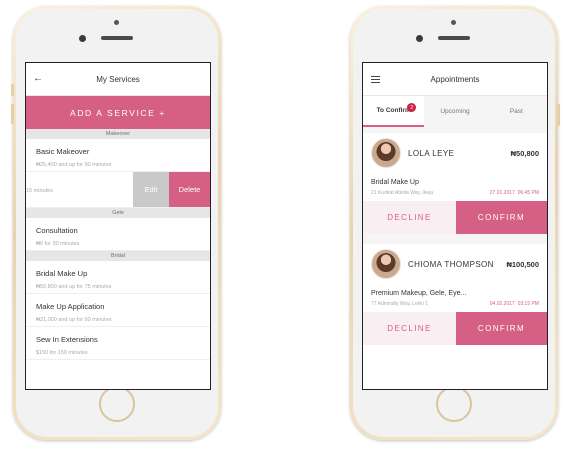  Describe the element at coordinates (402, 193) in the screenshot. I see `appointment-address: 21 Kudirat Abiola Way, Ikeja` at that location.